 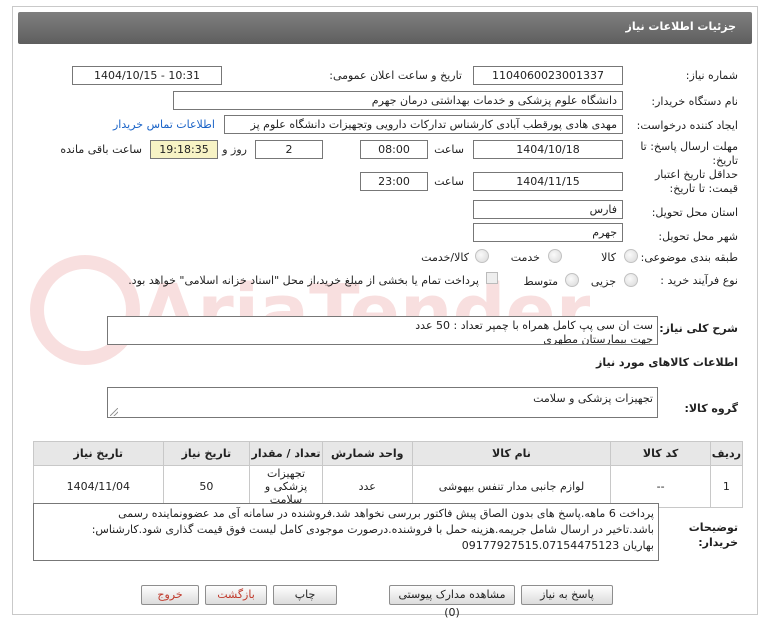 What do you see at coordinates (452, 602) in the screenshot?
I see `attachments-button: مشاهده مدارک پیوستی (0)` at bounding box center [452, 602].